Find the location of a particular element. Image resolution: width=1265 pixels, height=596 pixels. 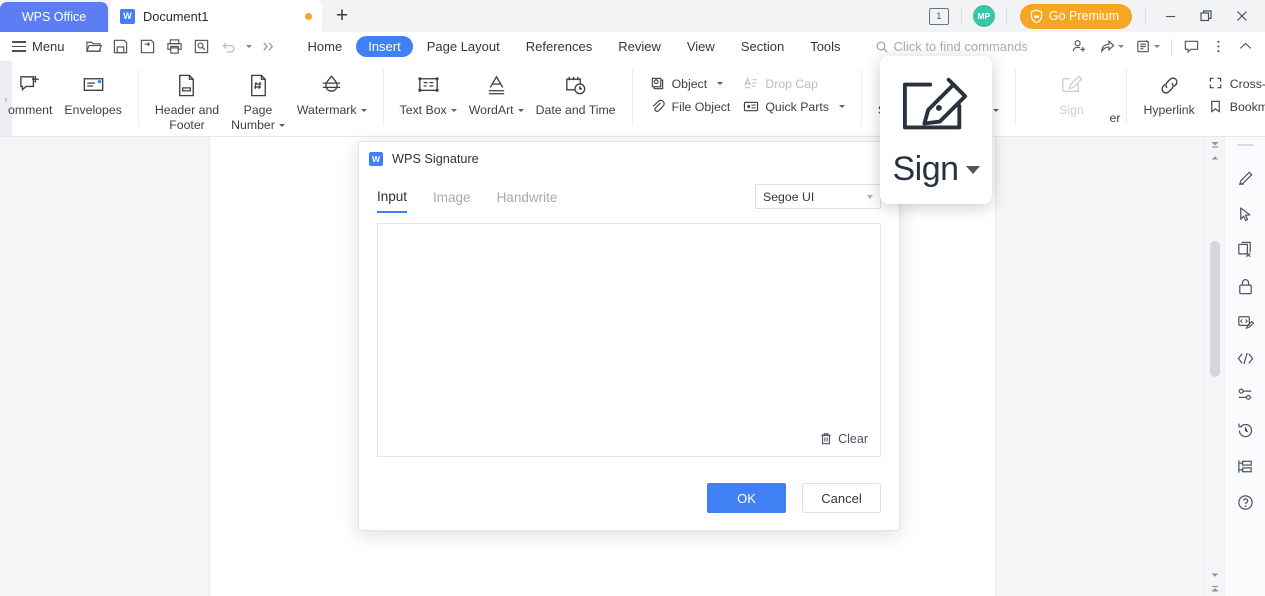

new-tab-button: + is located at coordinates (342, 16).